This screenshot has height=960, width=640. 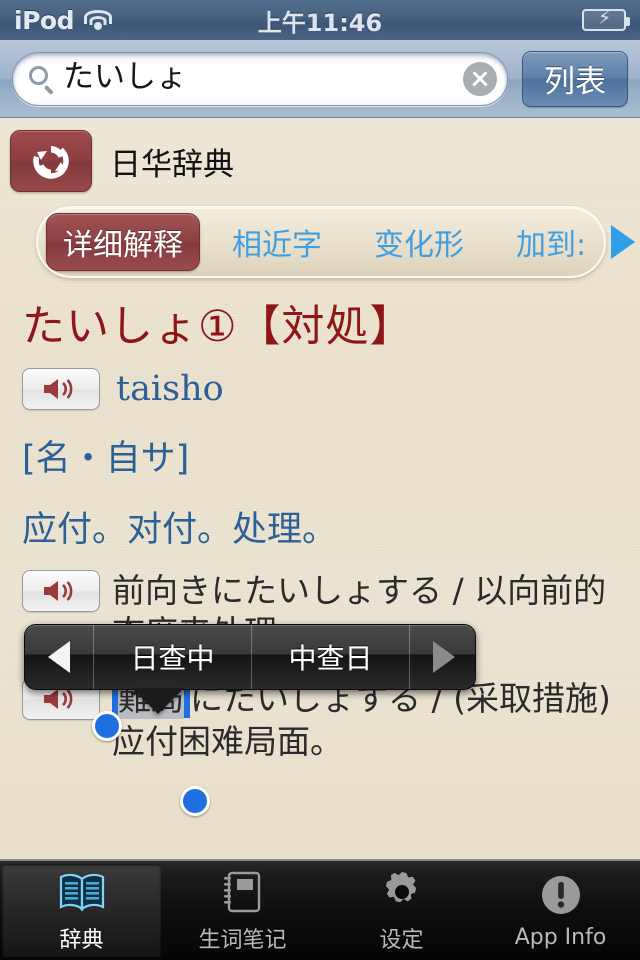 What do you see at coordinates (172, 657) in the screenshot?
I see `popup-item-jp-to-cn: 日查中` at bounding box center [172, 657].